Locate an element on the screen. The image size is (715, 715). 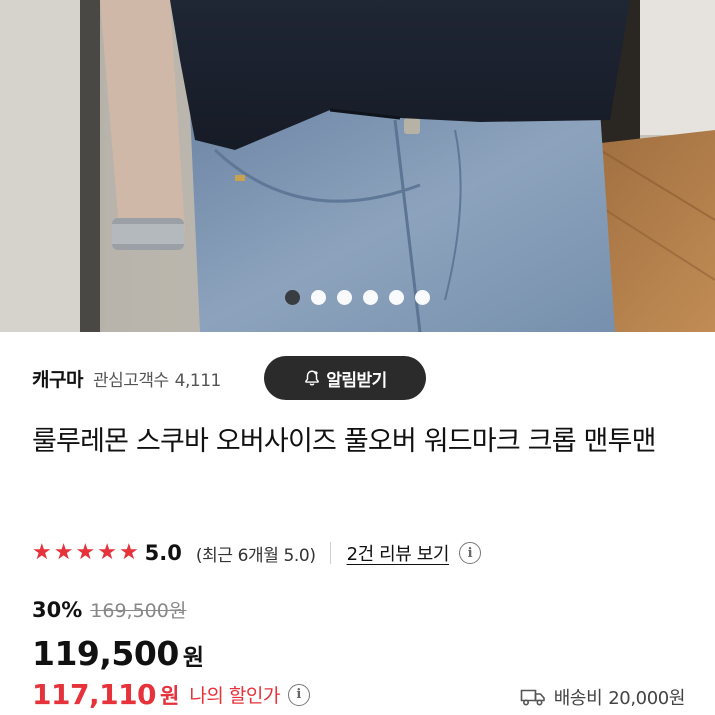
shipping-value: 20,000원 is located at coordinates (646, 698).